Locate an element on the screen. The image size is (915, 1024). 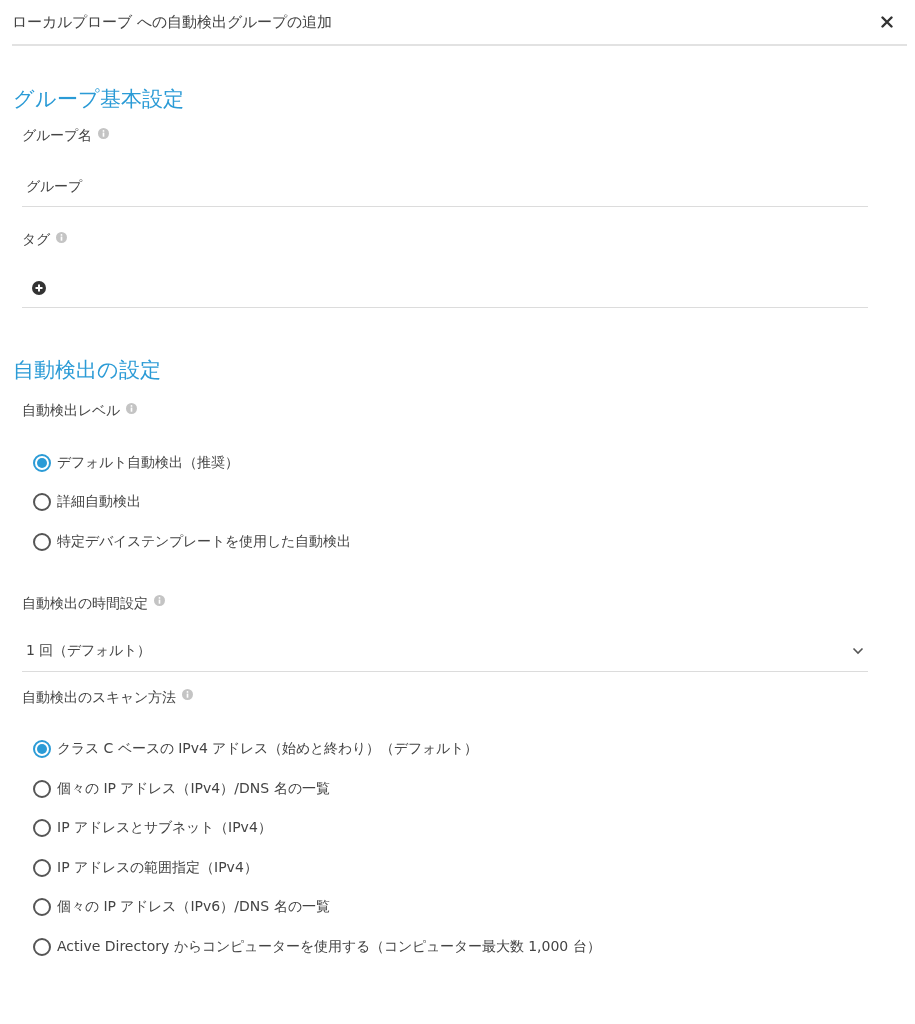
radio-label: IP アドレスの範囲指定（IPv4） is located at coordinates (157, 867).